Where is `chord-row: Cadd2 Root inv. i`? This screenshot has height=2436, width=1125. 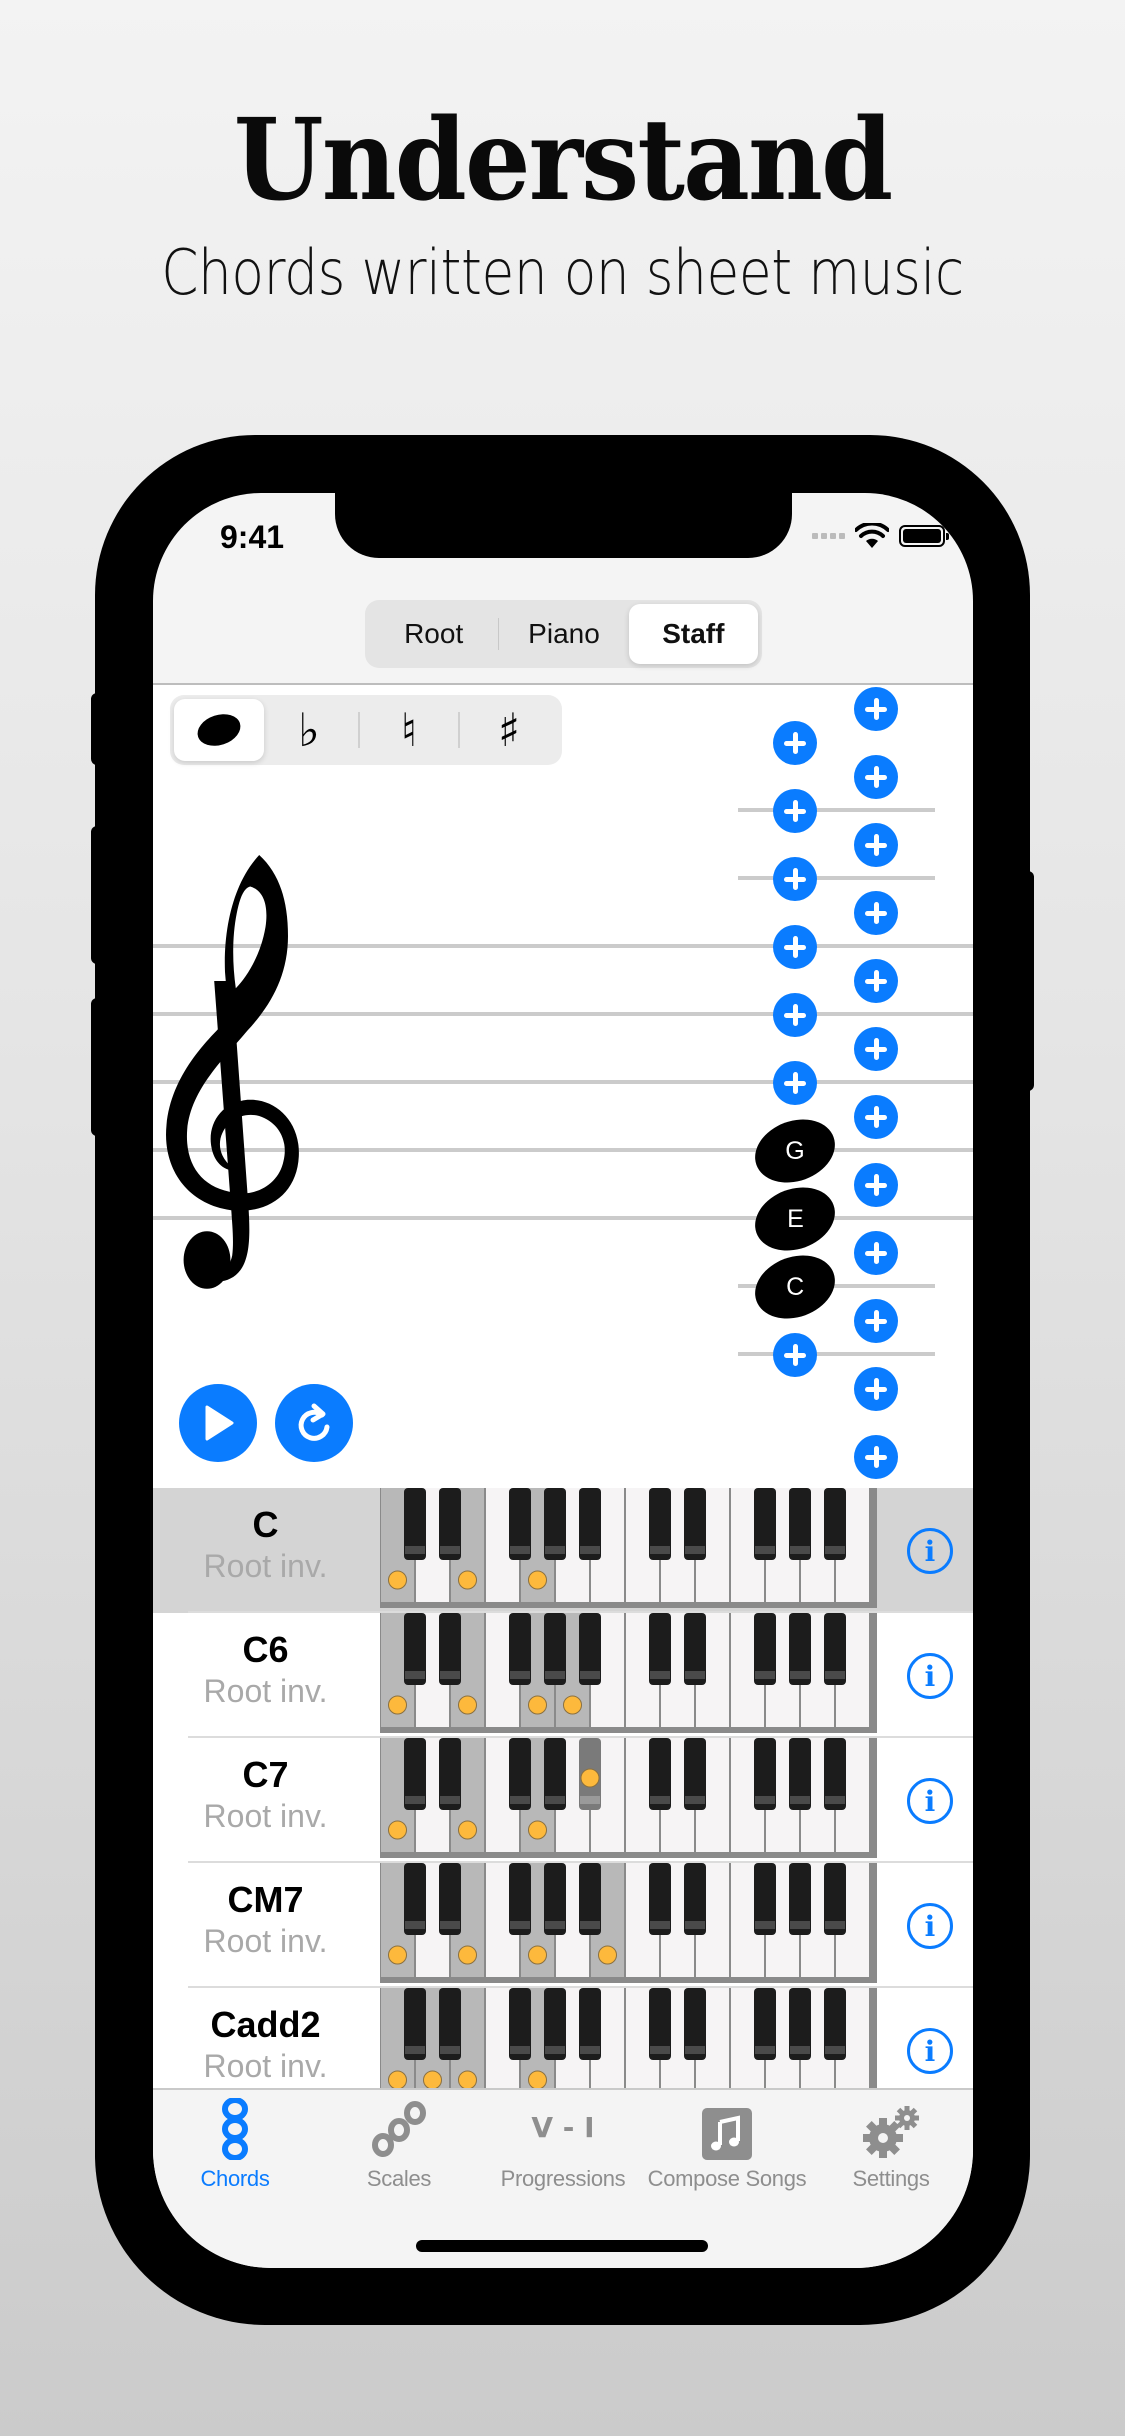 chord-row: Cadd2 Root inv. i is located at coordinates (563, 2038).